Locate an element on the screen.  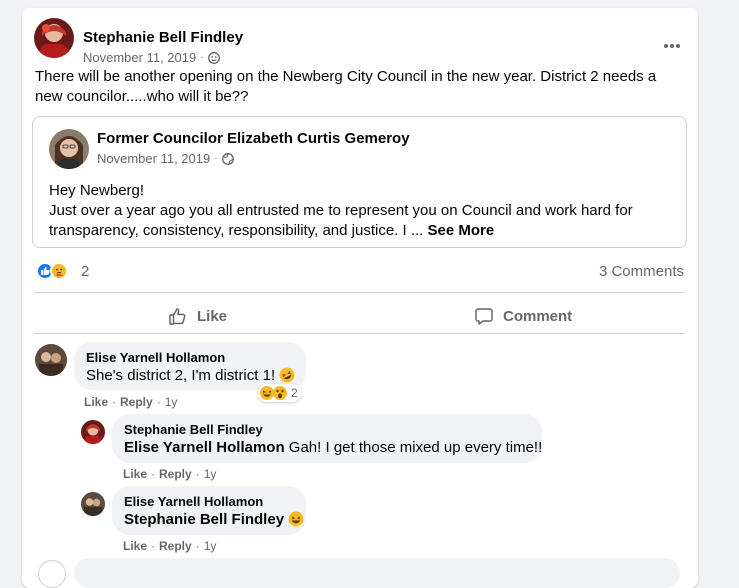
author-avatar is located at coordinates (54, 38).